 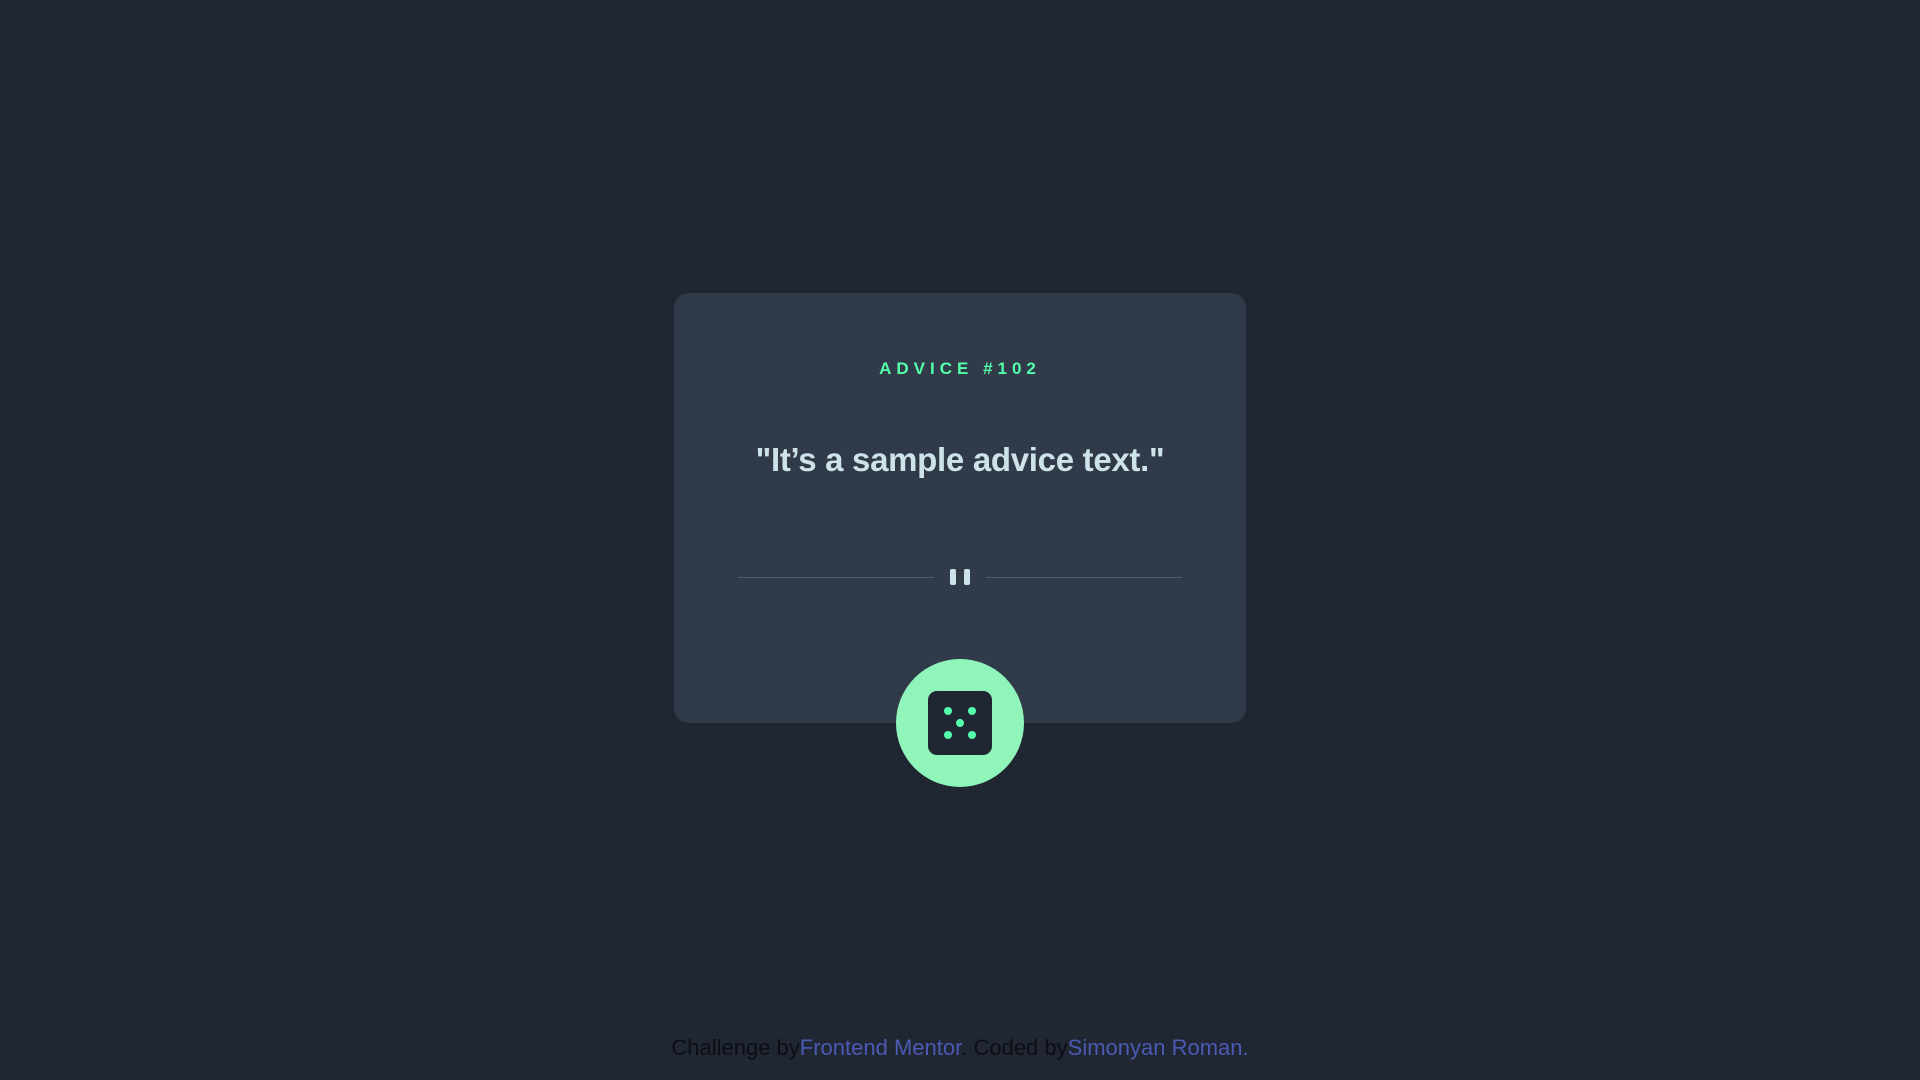 What do you see at coordinates (1155, 1047) in the screenshot?
I see `author-link: Simonyan Roman` at bounding box center [1155, 1047].